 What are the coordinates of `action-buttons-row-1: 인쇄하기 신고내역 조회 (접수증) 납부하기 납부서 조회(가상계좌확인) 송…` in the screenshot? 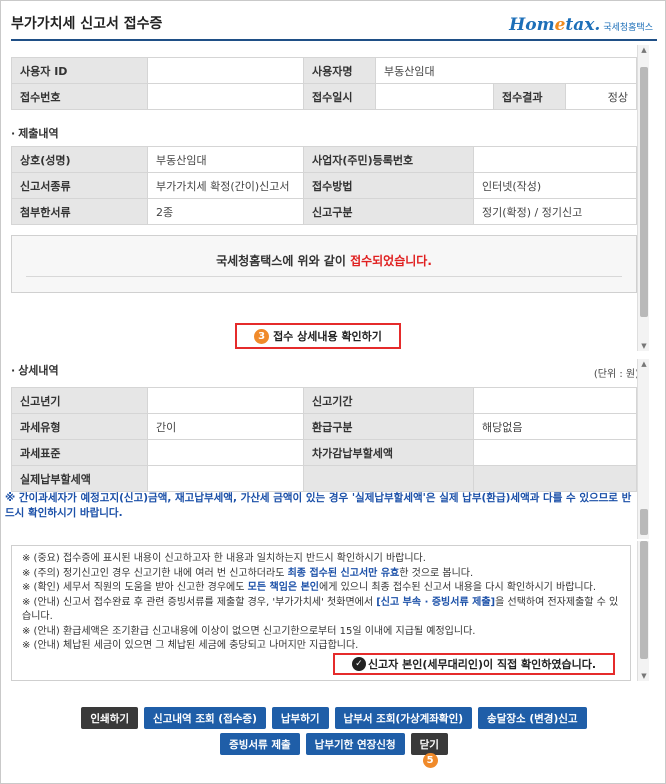 It's located at (333, 718).